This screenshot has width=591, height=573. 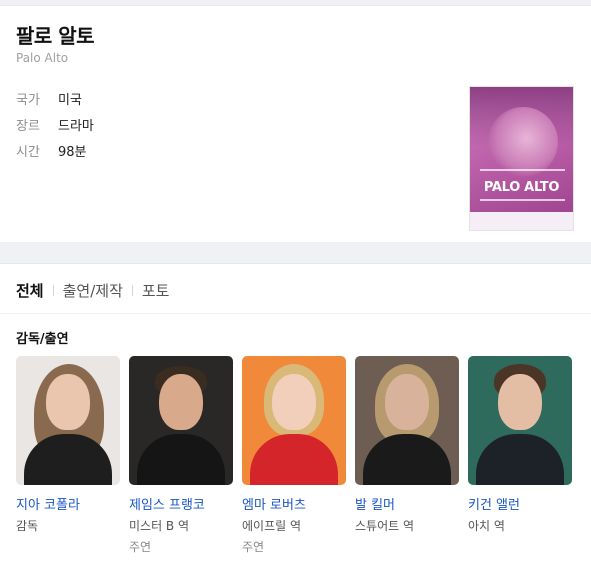 I want to click on cast-name: 엠마 로버츠, so click(x=294, y=503).